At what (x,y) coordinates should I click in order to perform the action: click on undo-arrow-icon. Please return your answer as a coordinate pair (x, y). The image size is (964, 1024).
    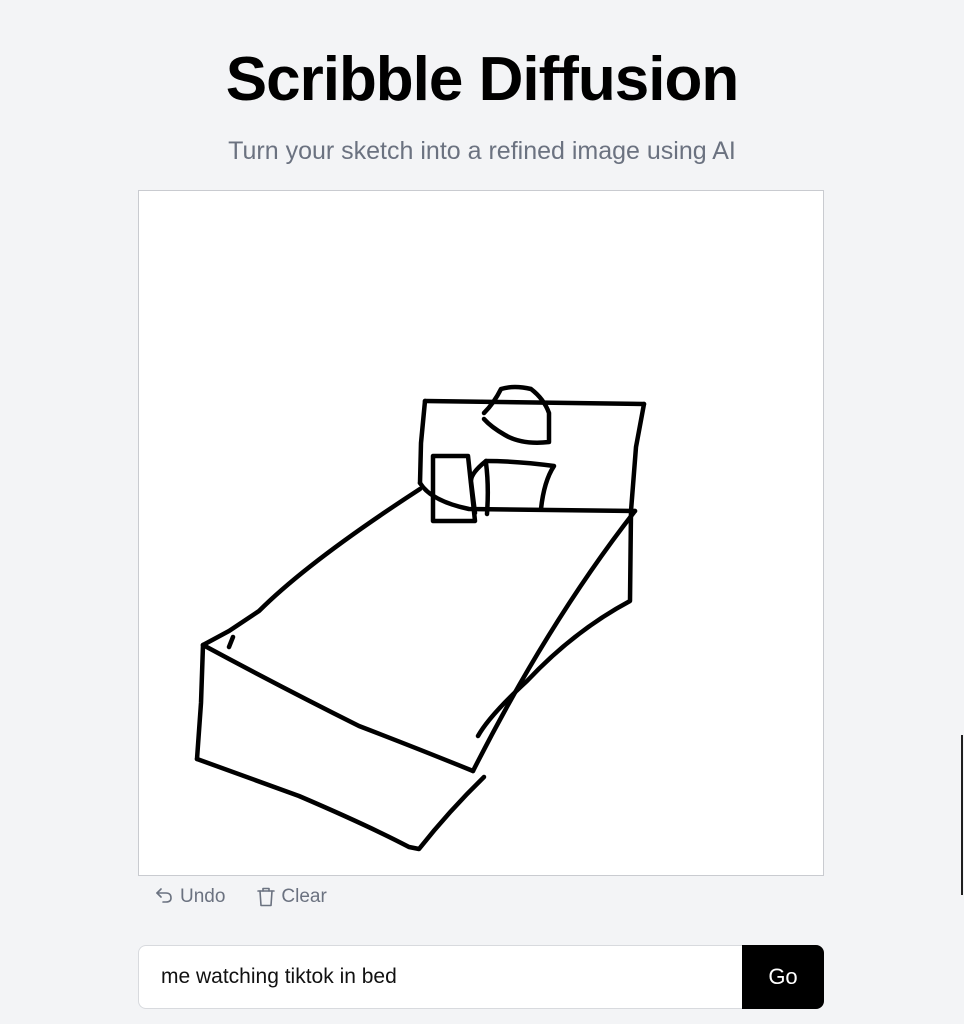
    Looking at the image, I should click on (164, 897).